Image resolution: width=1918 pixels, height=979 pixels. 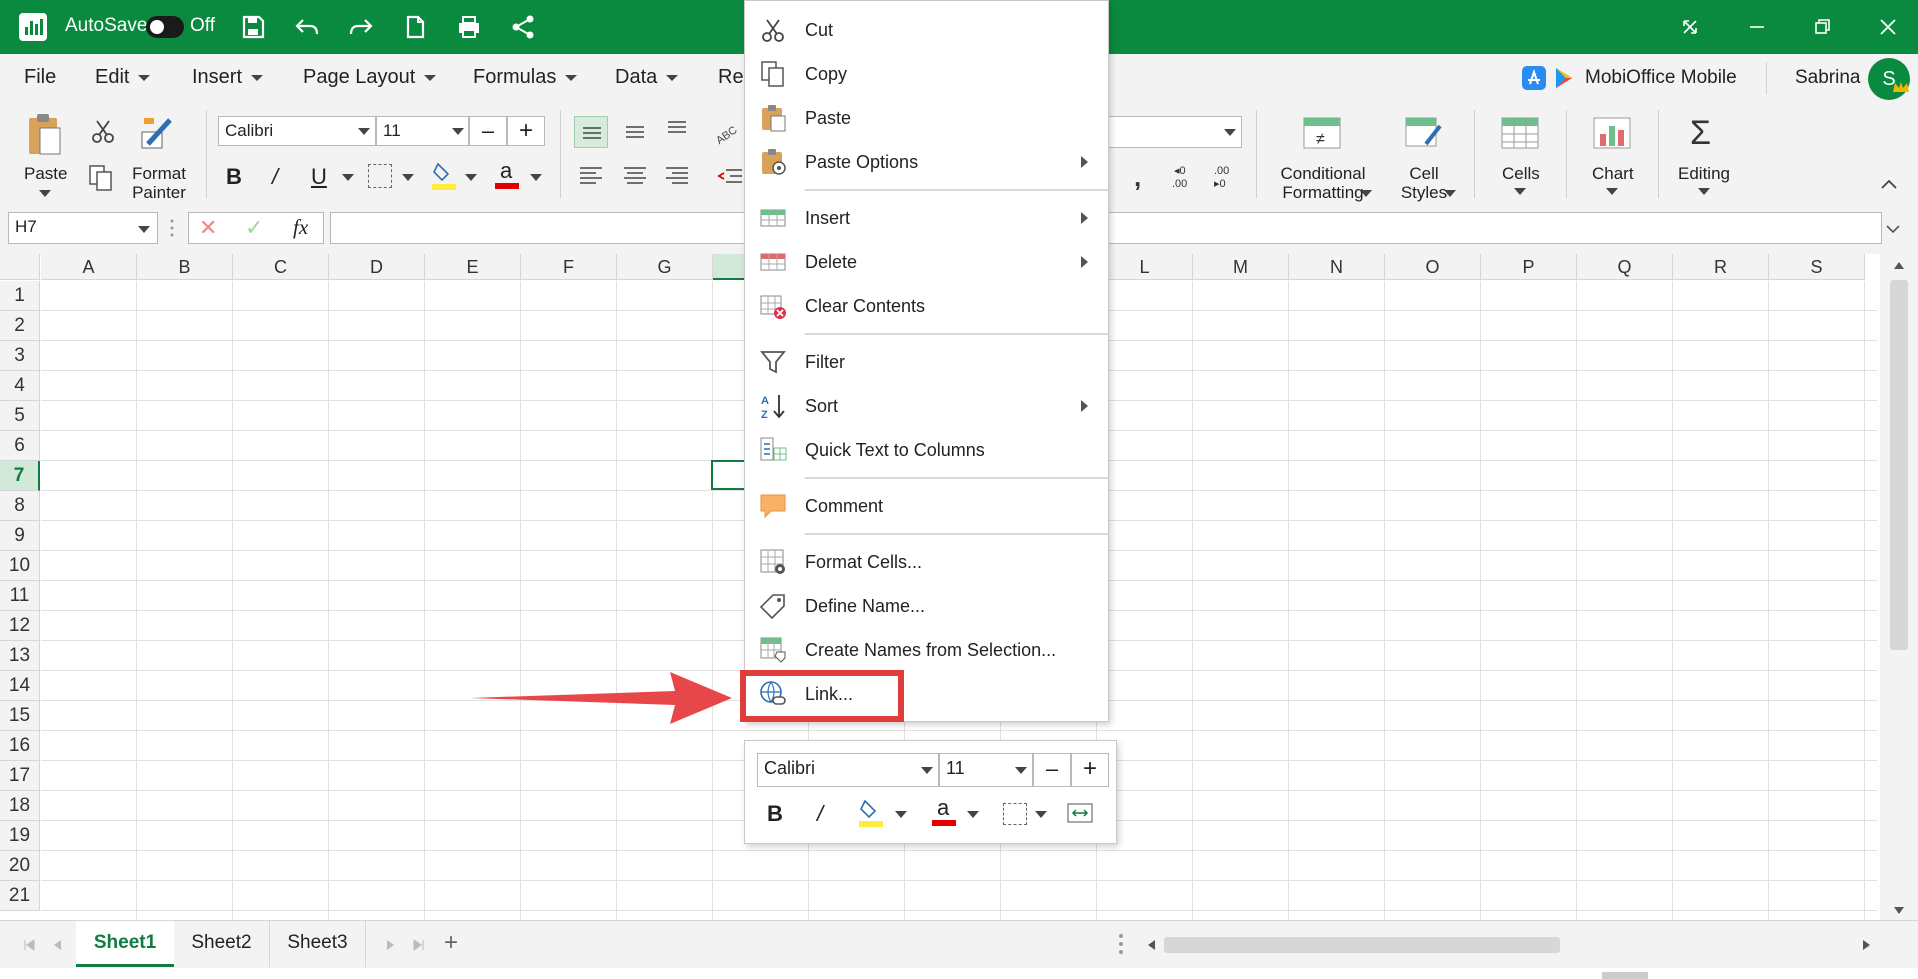 What do you see at coordinates (228, 77) in the screenshot?
I see `menu-insert: Insert` at bounding box center [228, 77].